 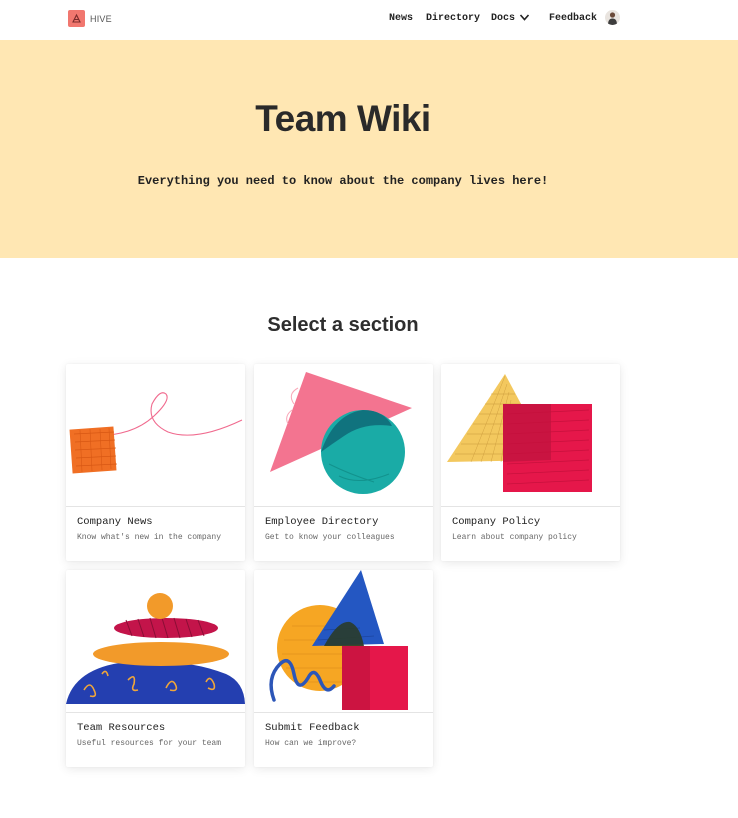 What do you see at coordinates (311, 743) in the screenshot?
I see `card-description: How can we improve?` at bounding box center [311, 743].